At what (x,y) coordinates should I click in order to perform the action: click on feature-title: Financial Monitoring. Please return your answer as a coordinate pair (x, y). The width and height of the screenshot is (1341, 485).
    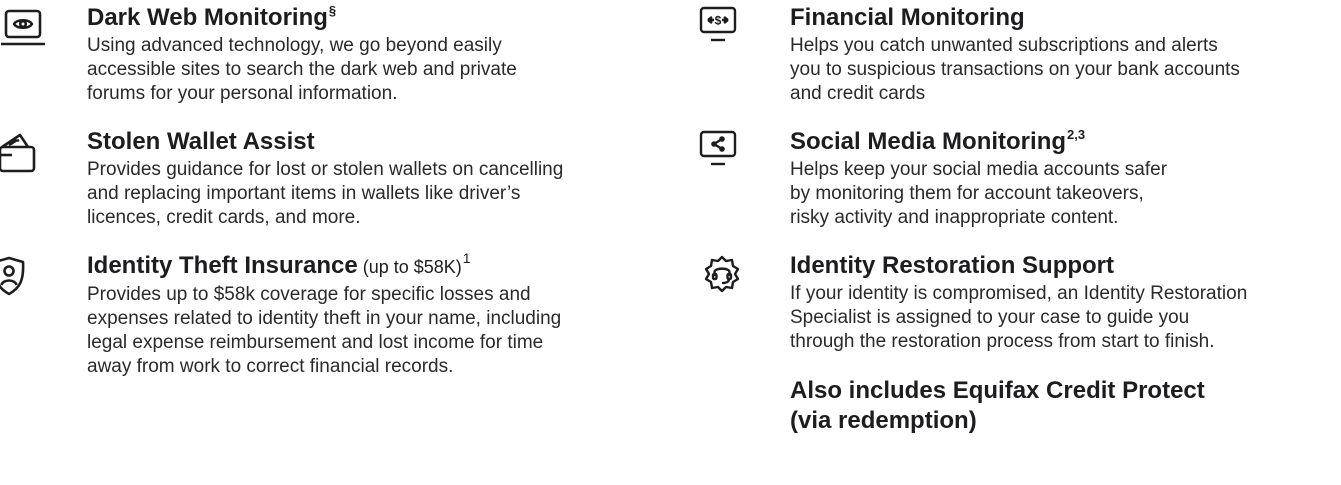
    Looking at the image, I should click on (907, 17).